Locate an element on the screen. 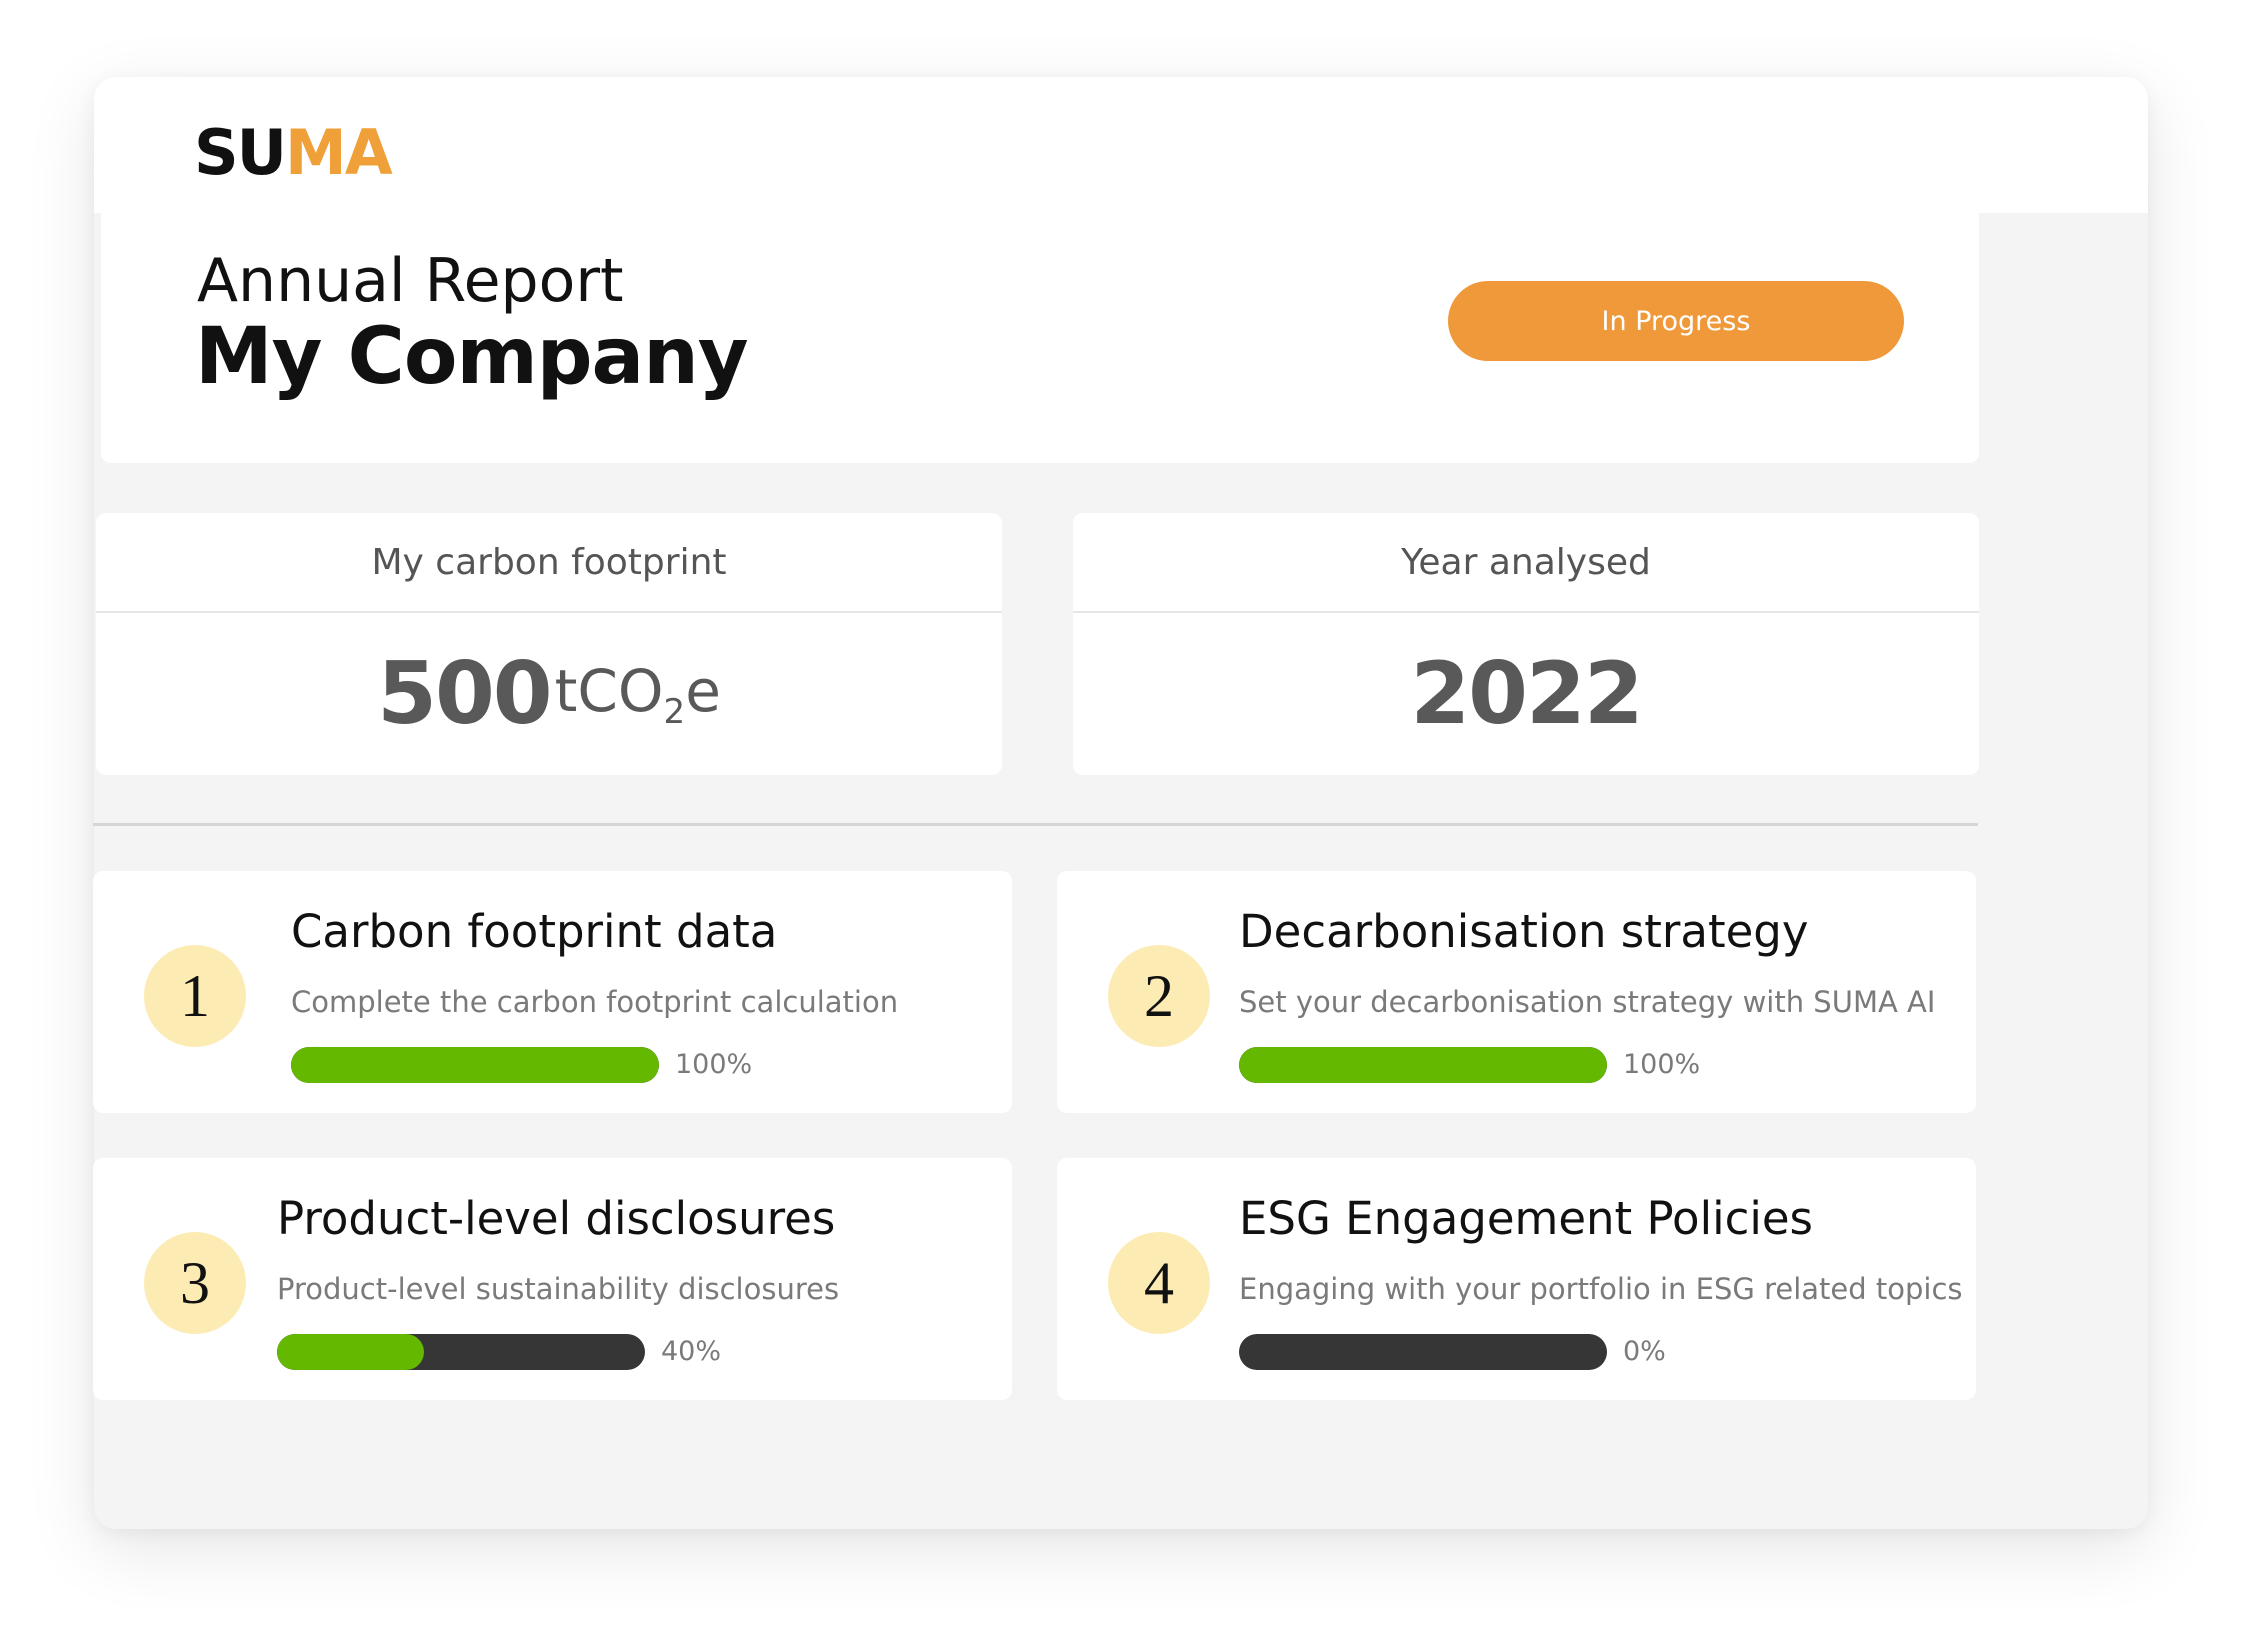 Image resolution: width=2242 pixels, height=1639 pixels. task-title: Carbon footprint data is located at coordinates (534, 931).